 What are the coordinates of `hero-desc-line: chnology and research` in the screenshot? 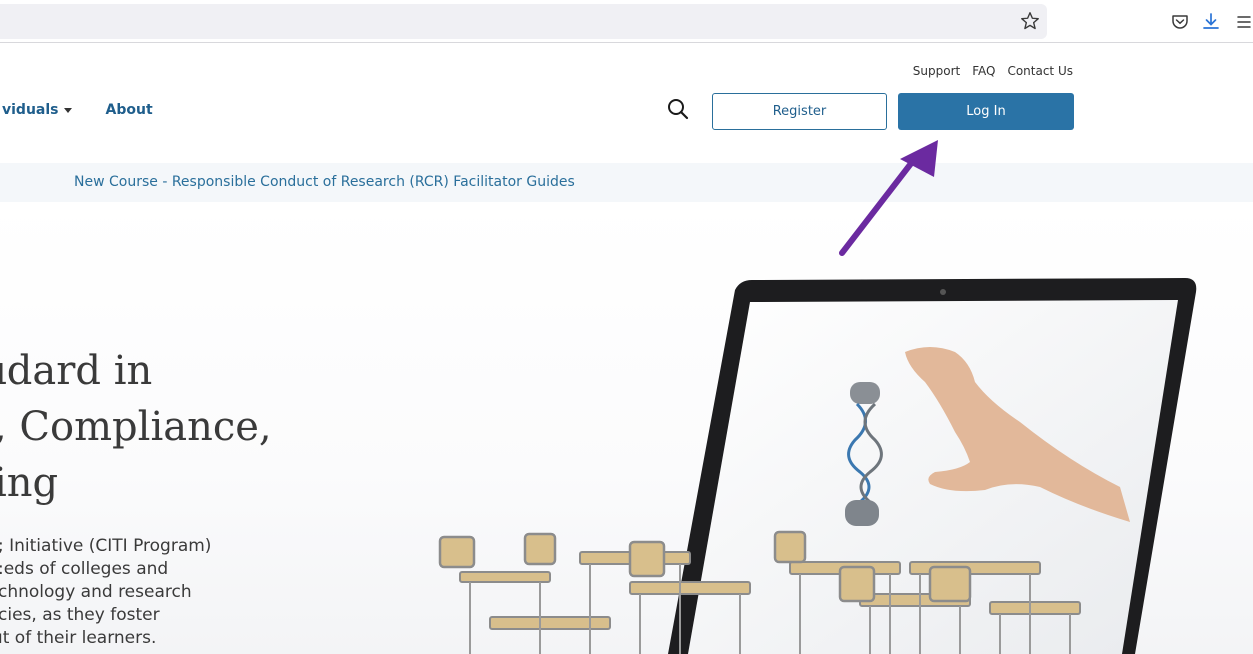 It's located at (96, 592).